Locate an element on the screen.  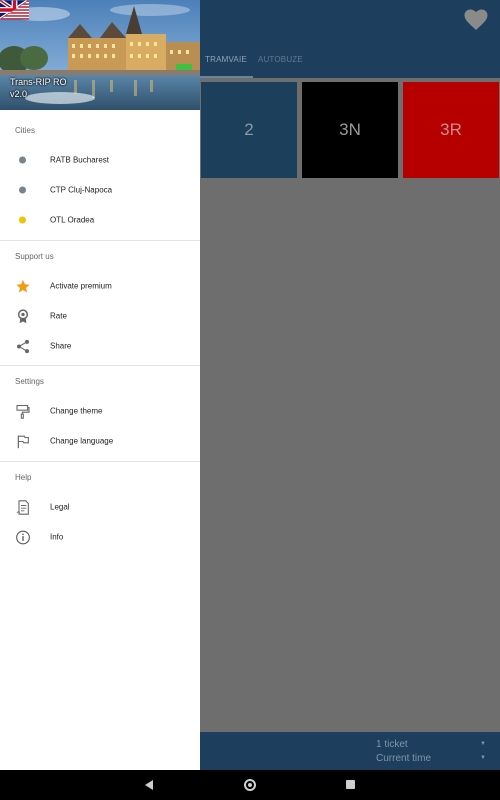
city-label: RATB Bucharest is located at coordinates (79, 160).